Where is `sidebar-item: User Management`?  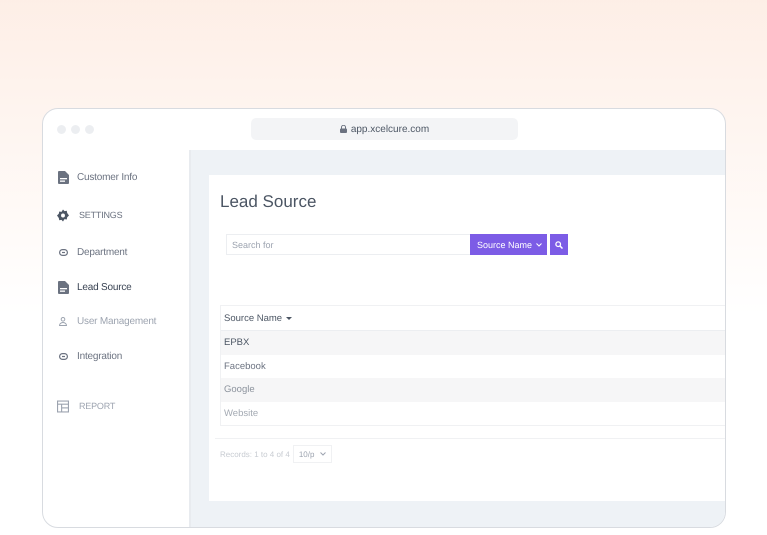
sidebar-item: User Management is located at coordinates (116, 322).